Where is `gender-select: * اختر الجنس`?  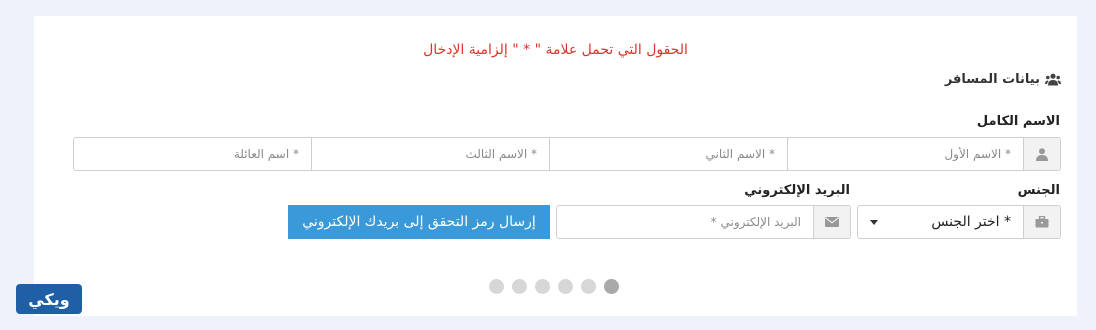 gender-select: * اختر الجنس is located at coordinates (959, 222).